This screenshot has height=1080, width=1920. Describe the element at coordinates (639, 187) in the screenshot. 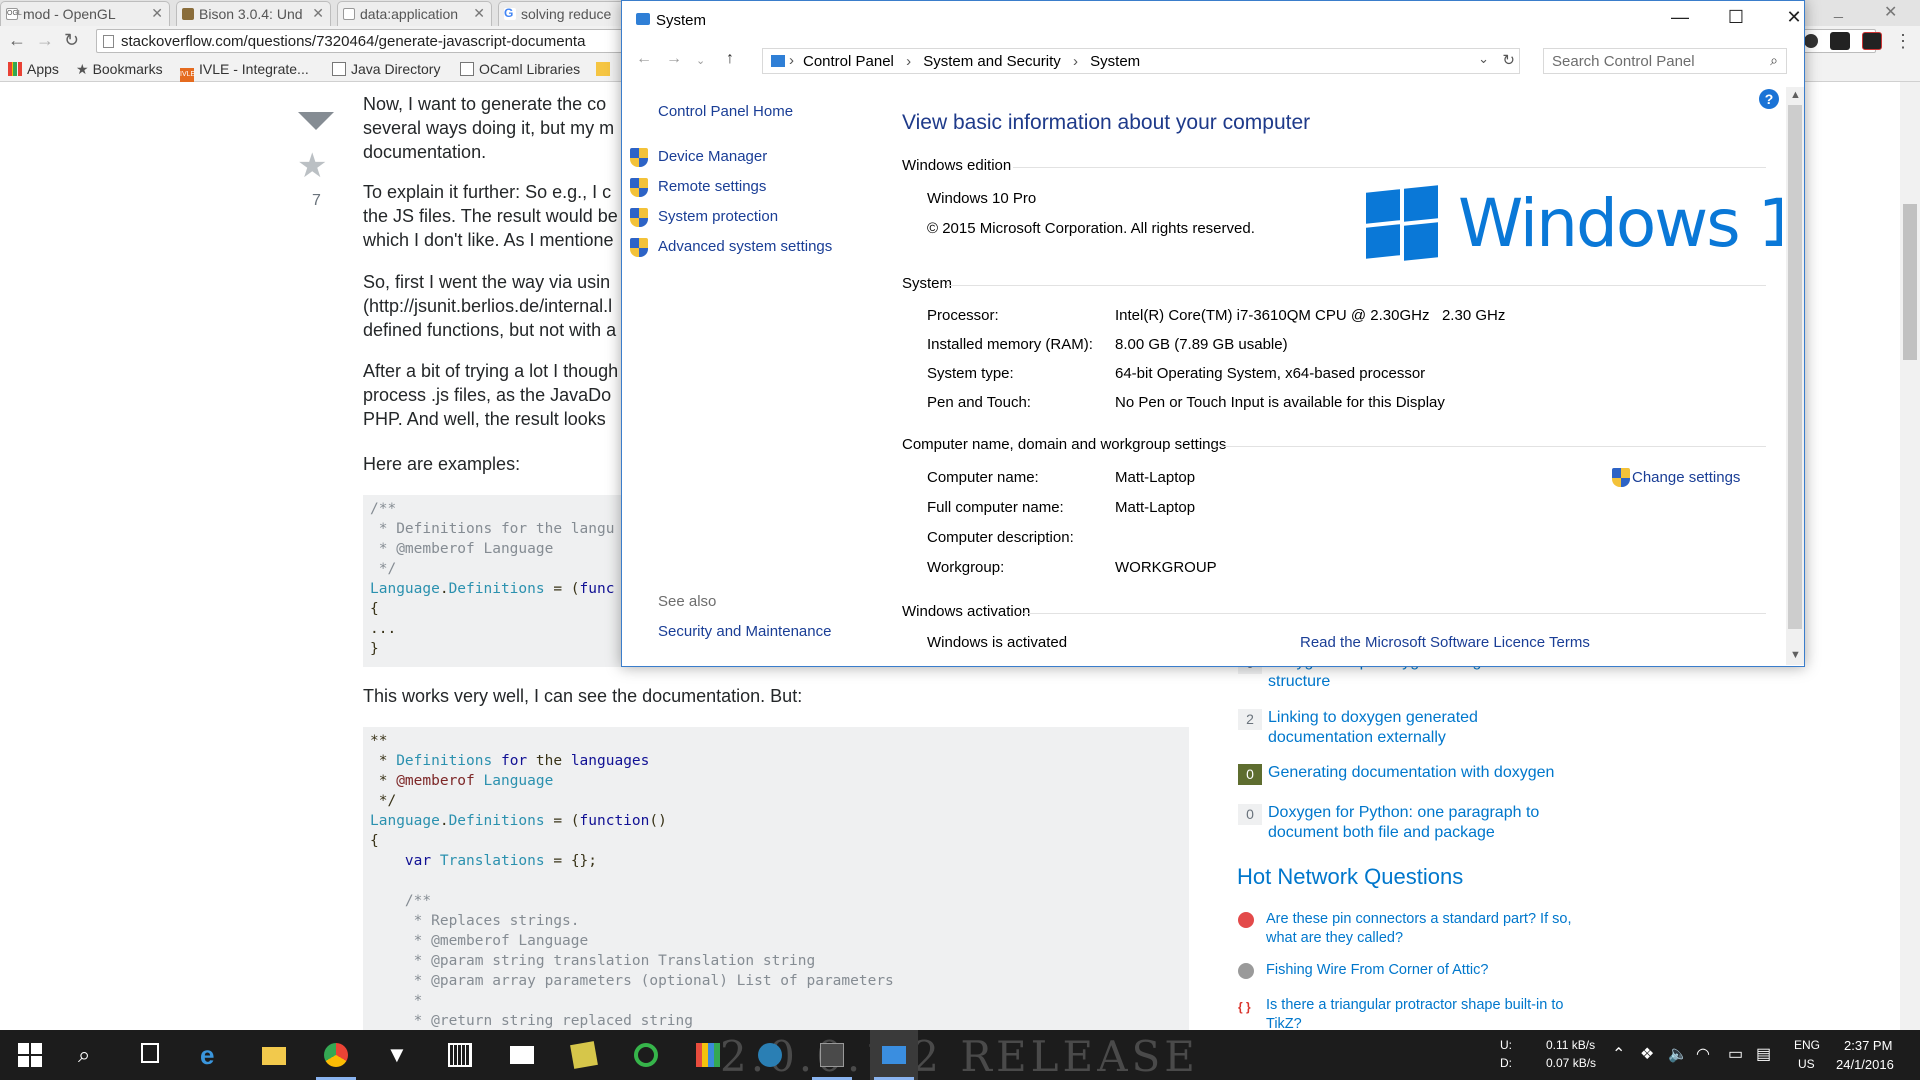

I see `shield-icon` at that location.